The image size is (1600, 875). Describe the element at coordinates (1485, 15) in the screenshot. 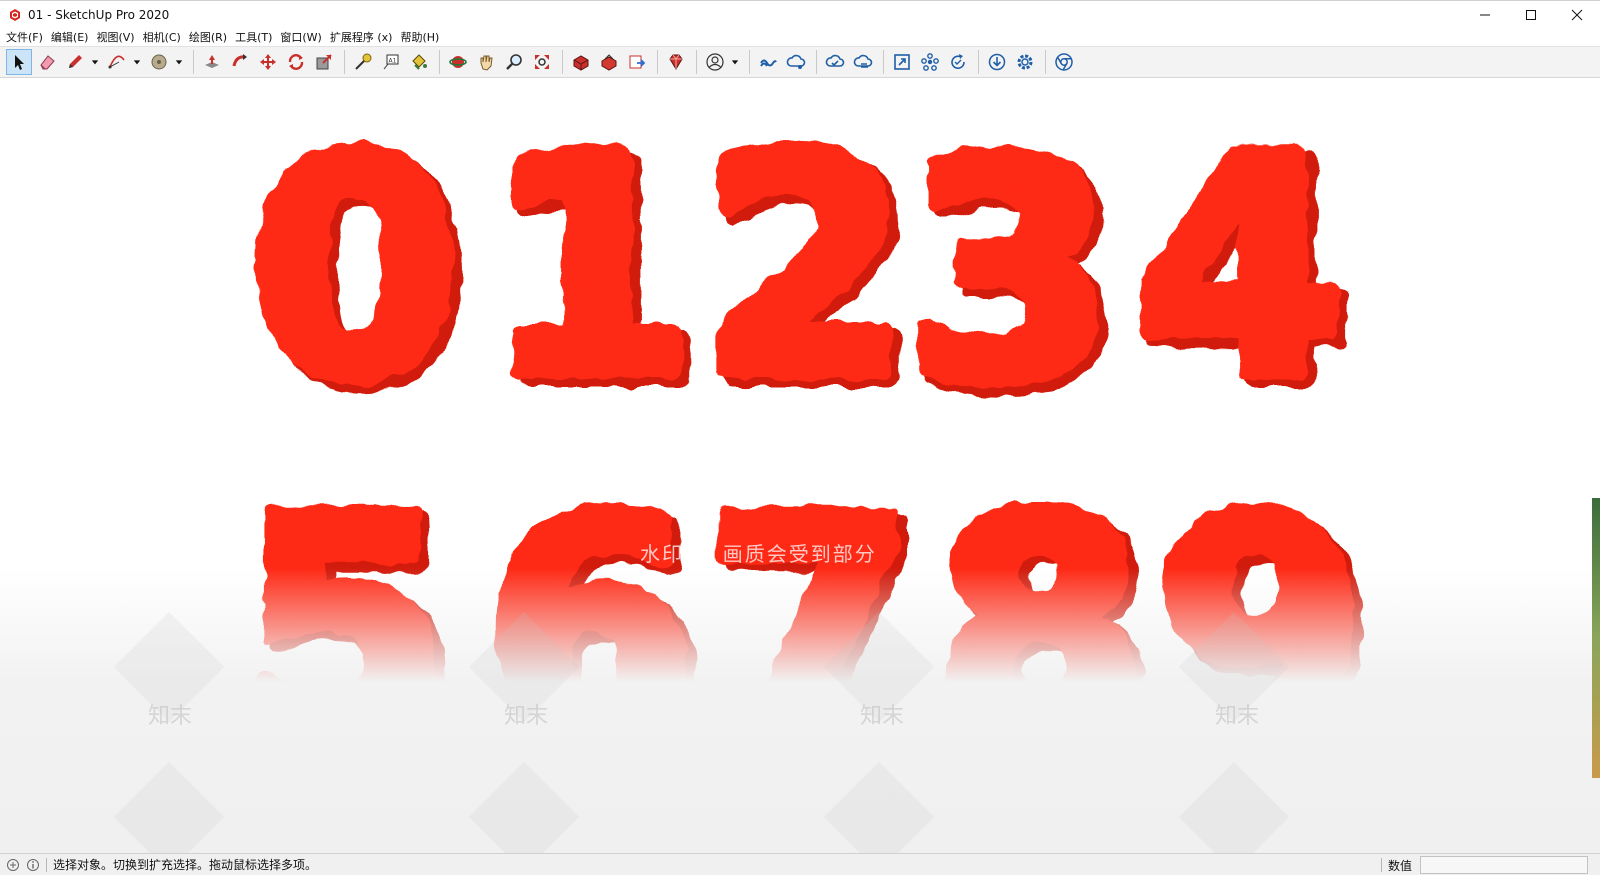

I see `minimize-button` at that location.